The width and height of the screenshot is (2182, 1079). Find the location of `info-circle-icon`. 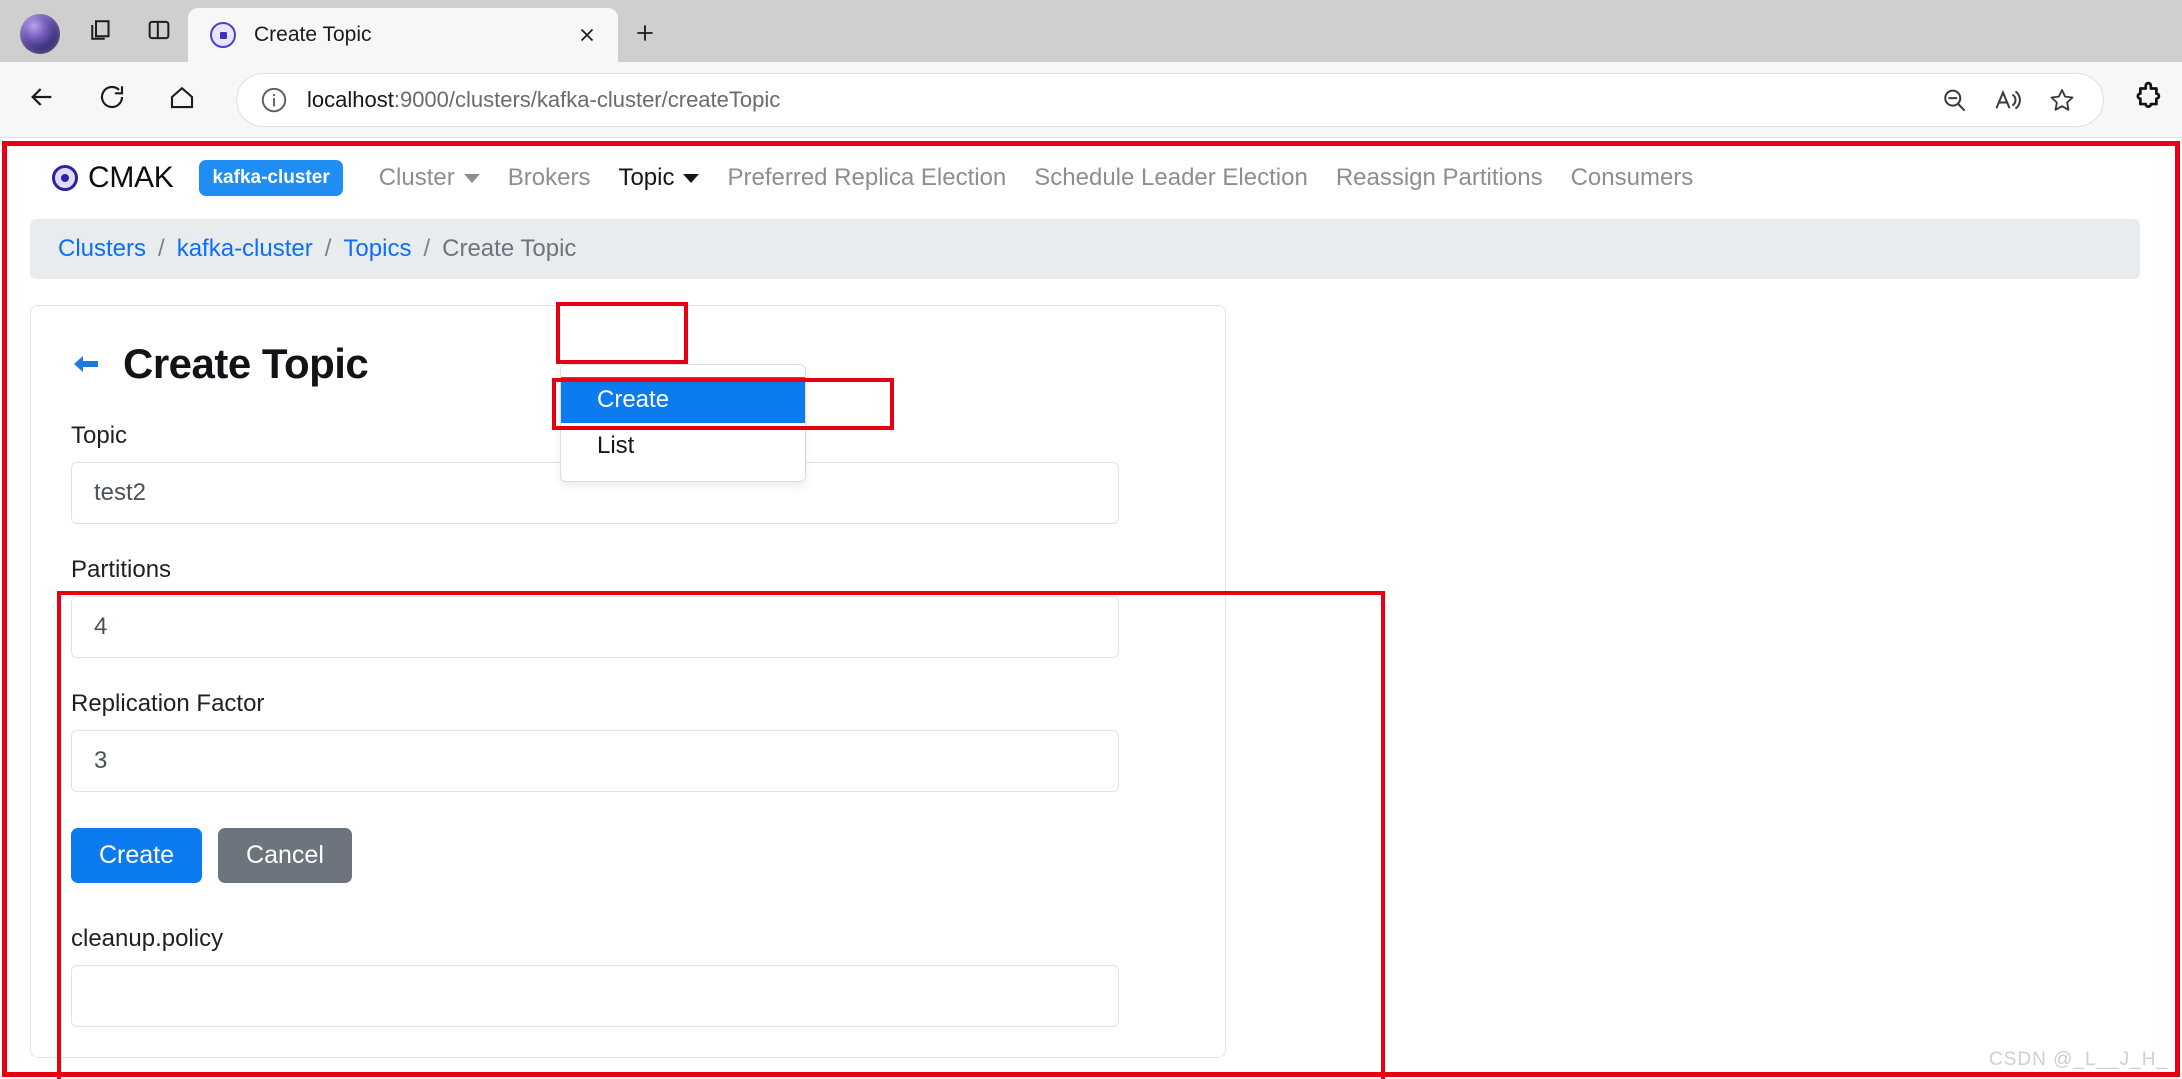

info-circle-icon is located at coordinates (274, 100).